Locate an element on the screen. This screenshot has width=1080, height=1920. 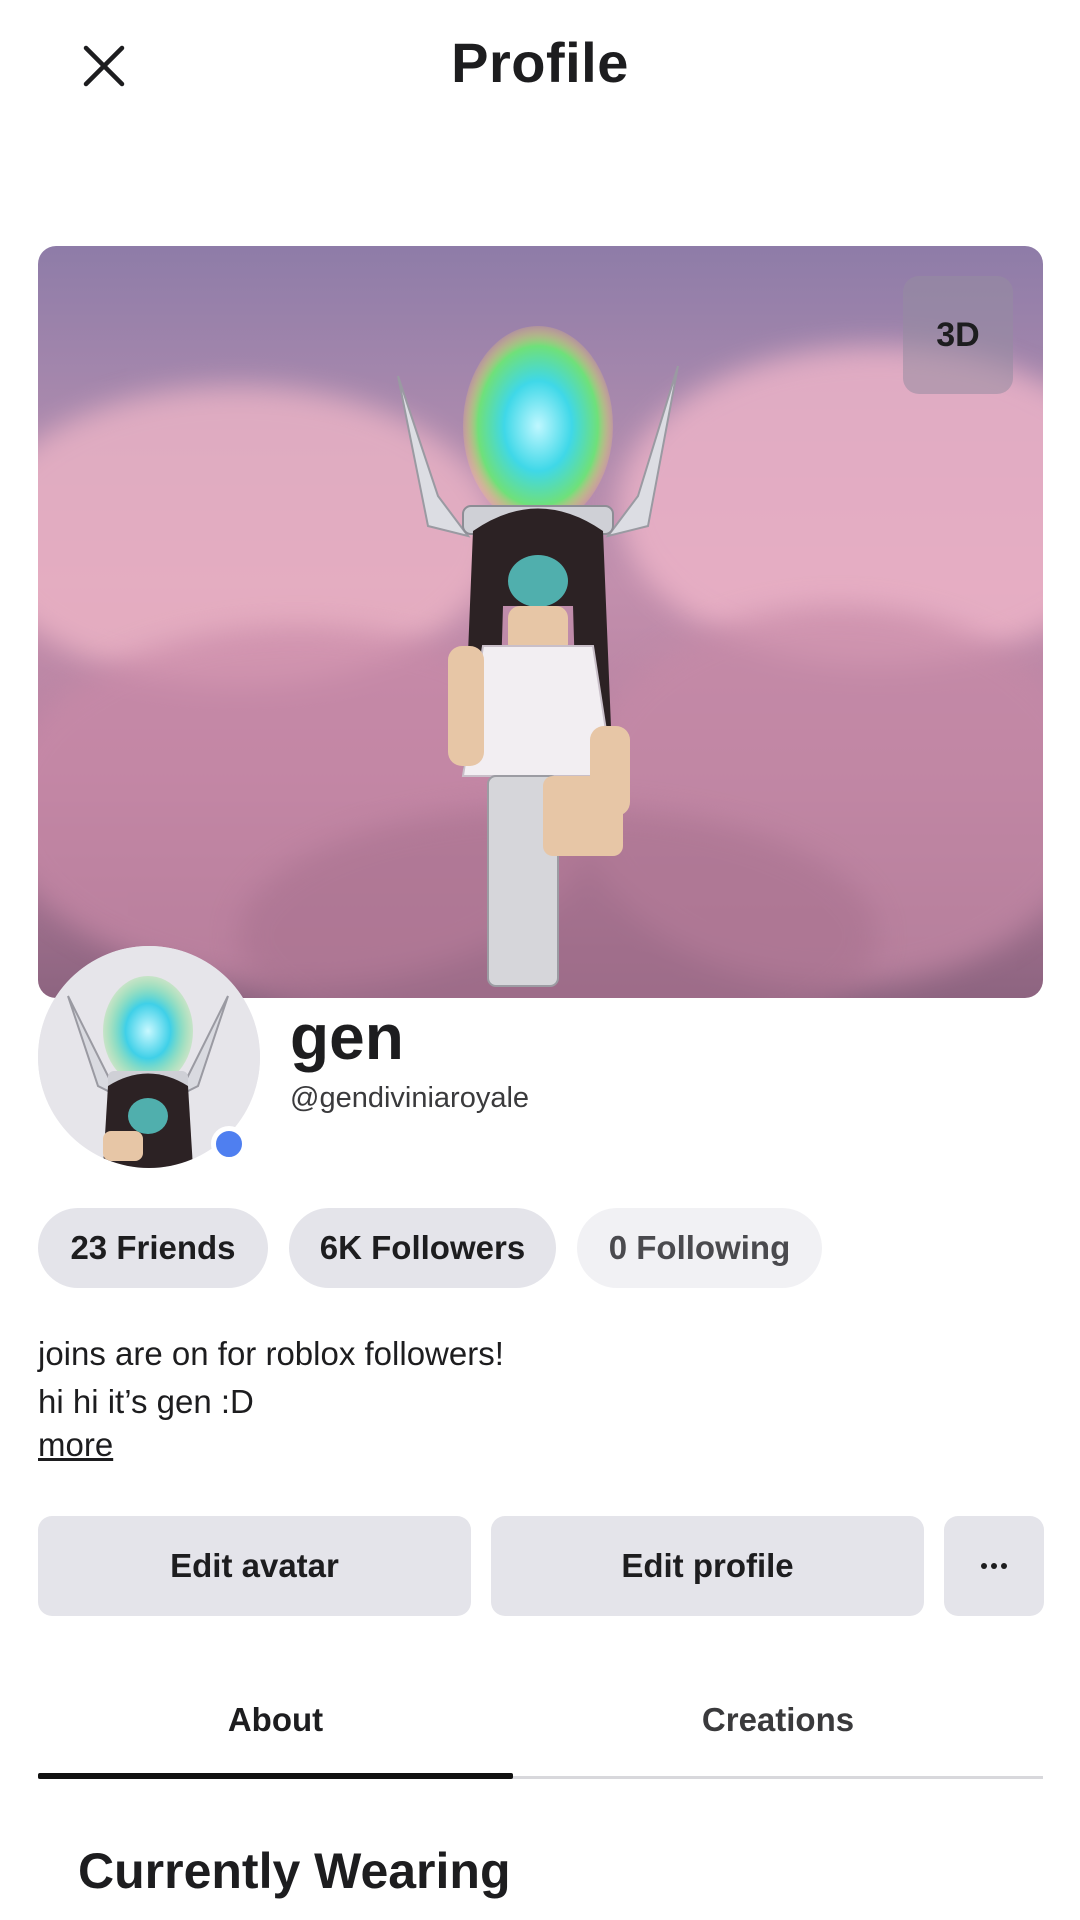
display-name: gen is located at coordinates (347, 1037).